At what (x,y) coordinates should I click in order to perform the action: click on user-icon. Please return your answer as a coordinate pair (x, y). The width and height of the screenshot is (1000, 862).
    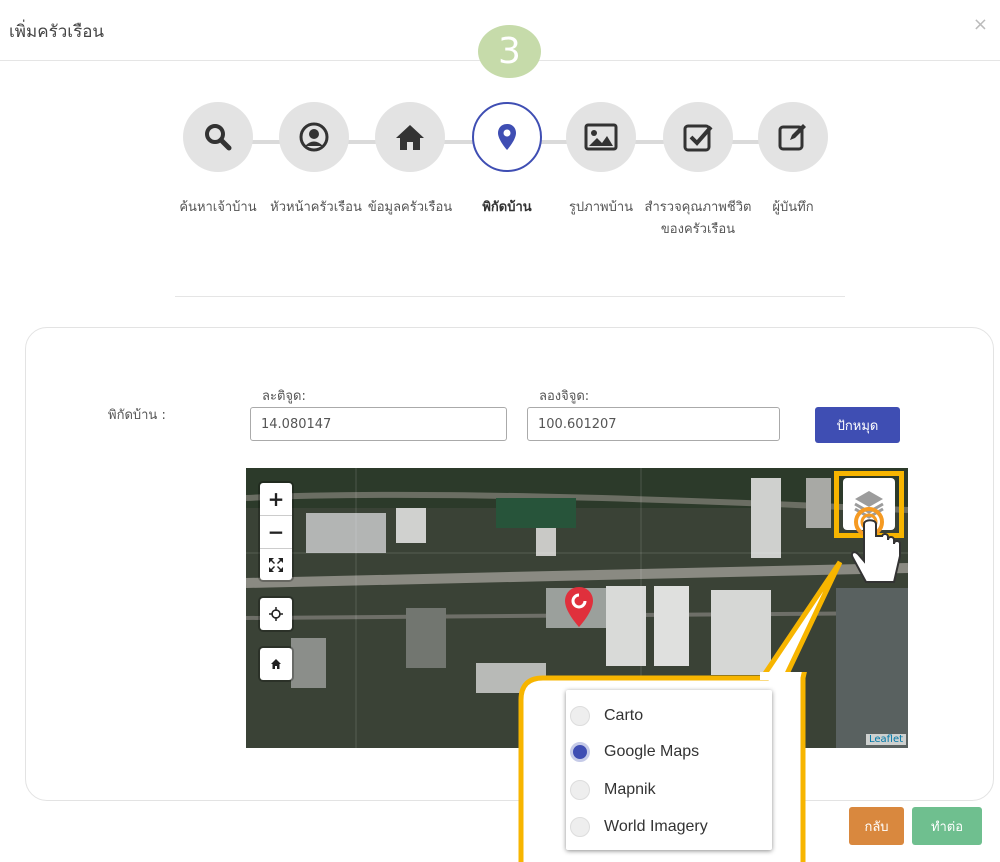
    Looking at the image, I should click on (314, 137).